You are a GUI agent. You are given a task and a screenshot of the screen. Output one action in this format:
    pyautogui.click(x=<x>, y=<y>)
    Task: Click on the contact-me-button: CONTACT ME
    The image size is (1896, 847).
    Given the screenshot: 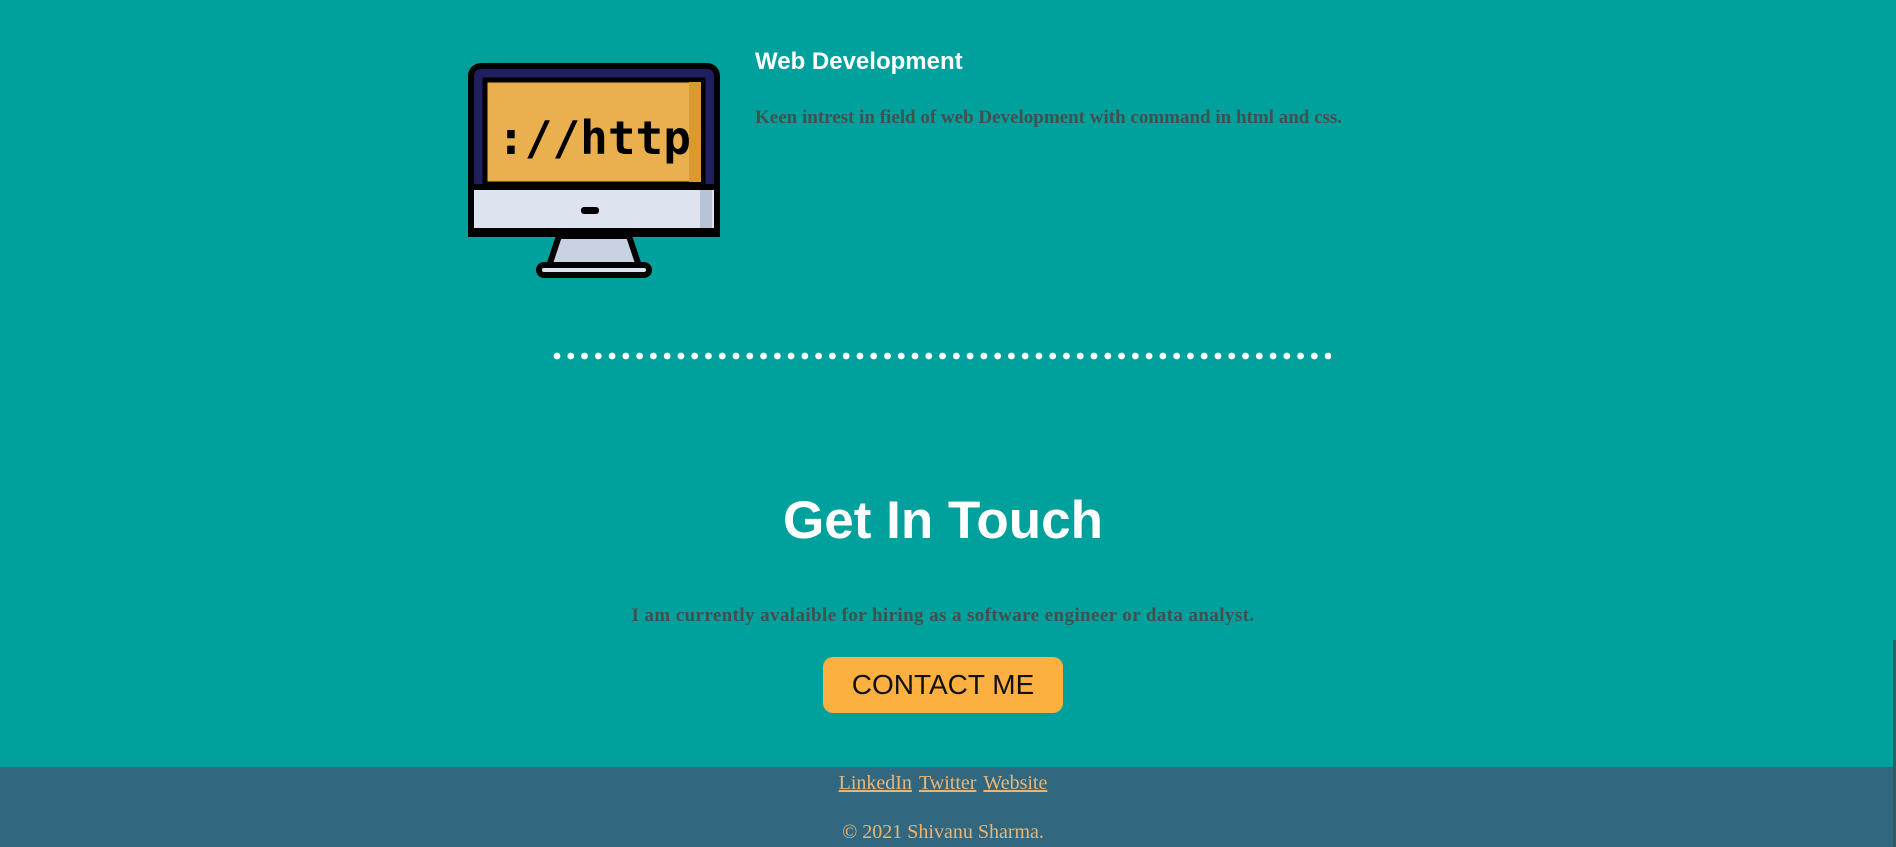 What is the action you would take?
    pyautogui.click(x=943, y=685)
    